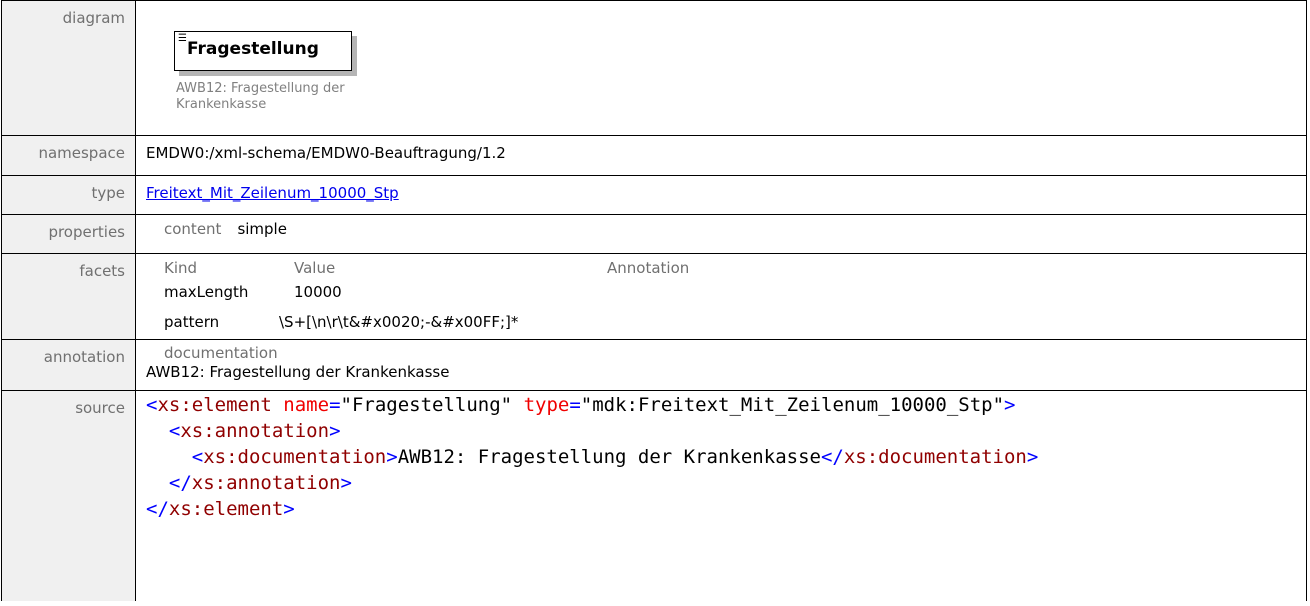 Image resolution: width=1310 pixels, height=606 pixels. Describe the element at coordinates (193, 229) in the screenshot. I see `property-key: content` at that location.